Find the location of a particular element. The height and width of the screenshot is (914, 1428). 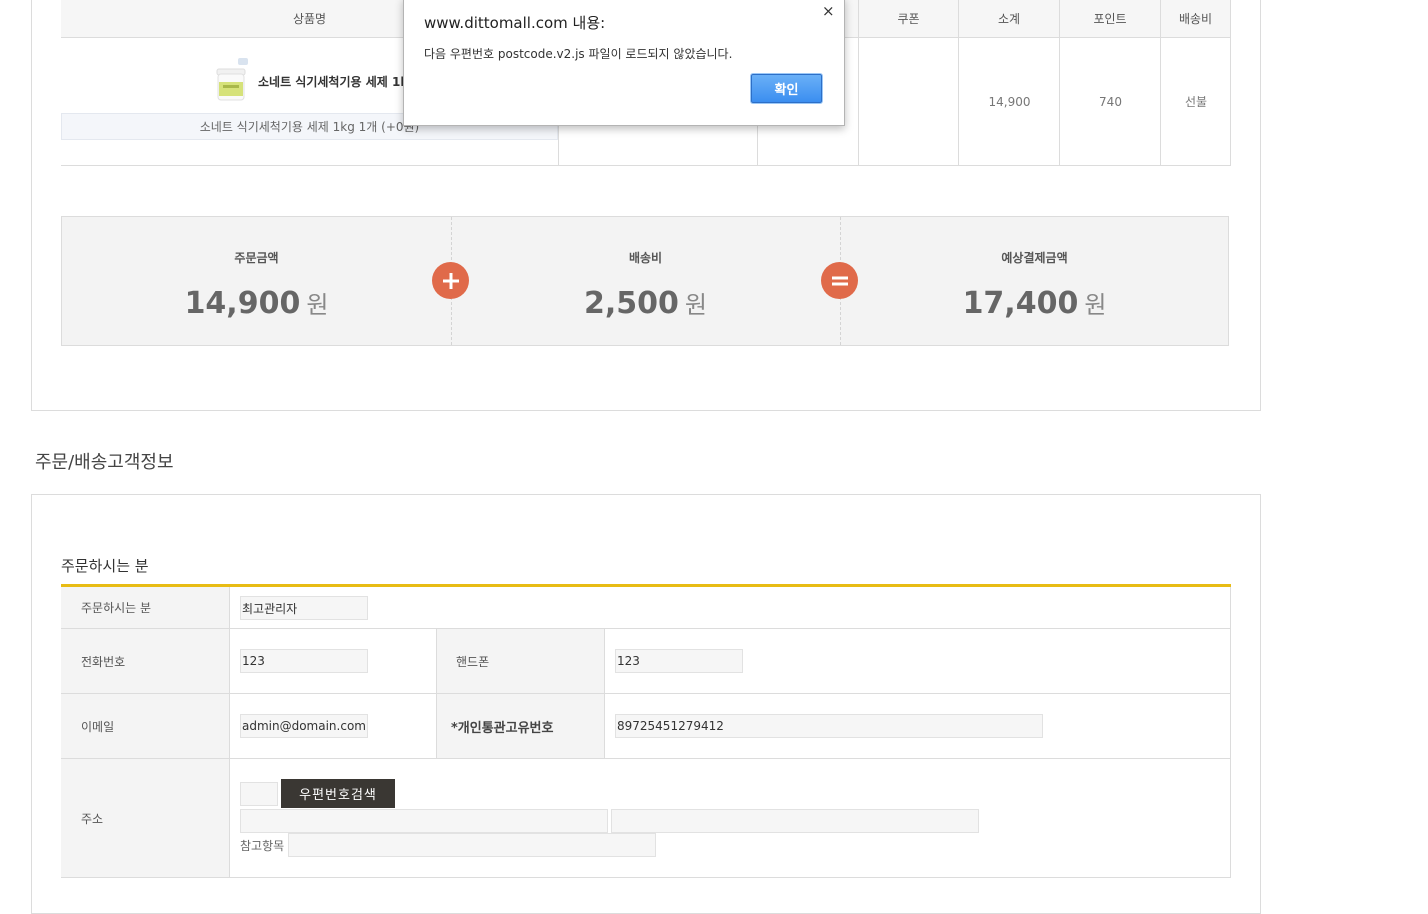

close-icon: × is located at coordinates (828, 11).